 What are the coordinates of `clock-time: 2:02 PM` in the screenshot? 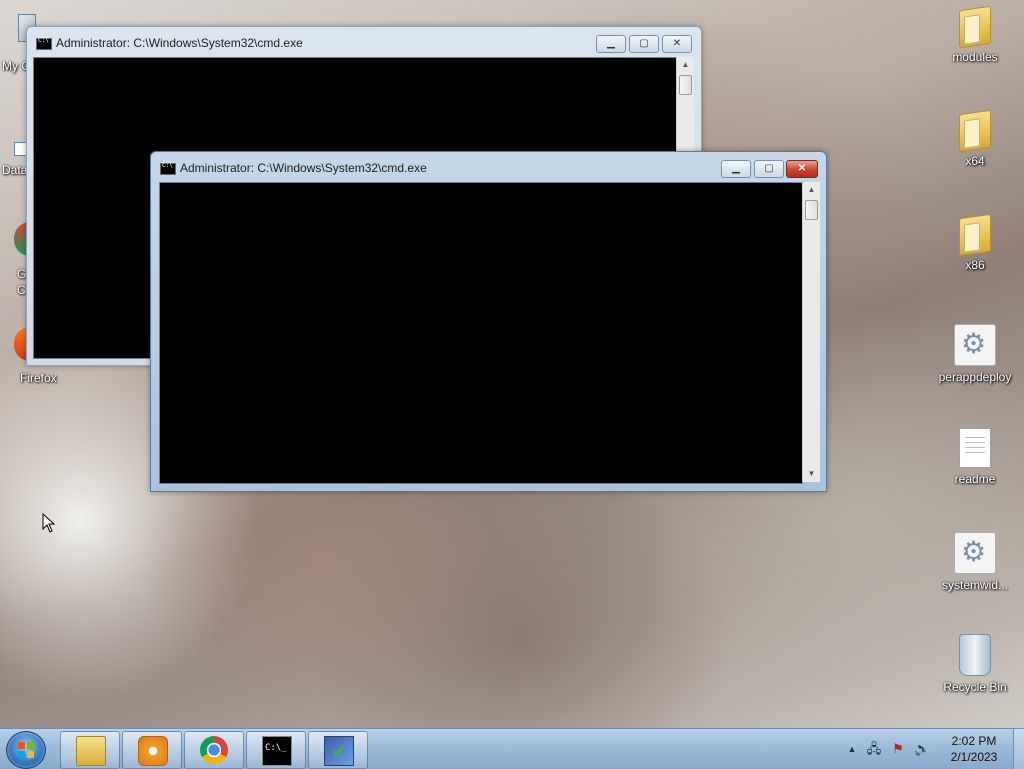 It's located at (974, 741).